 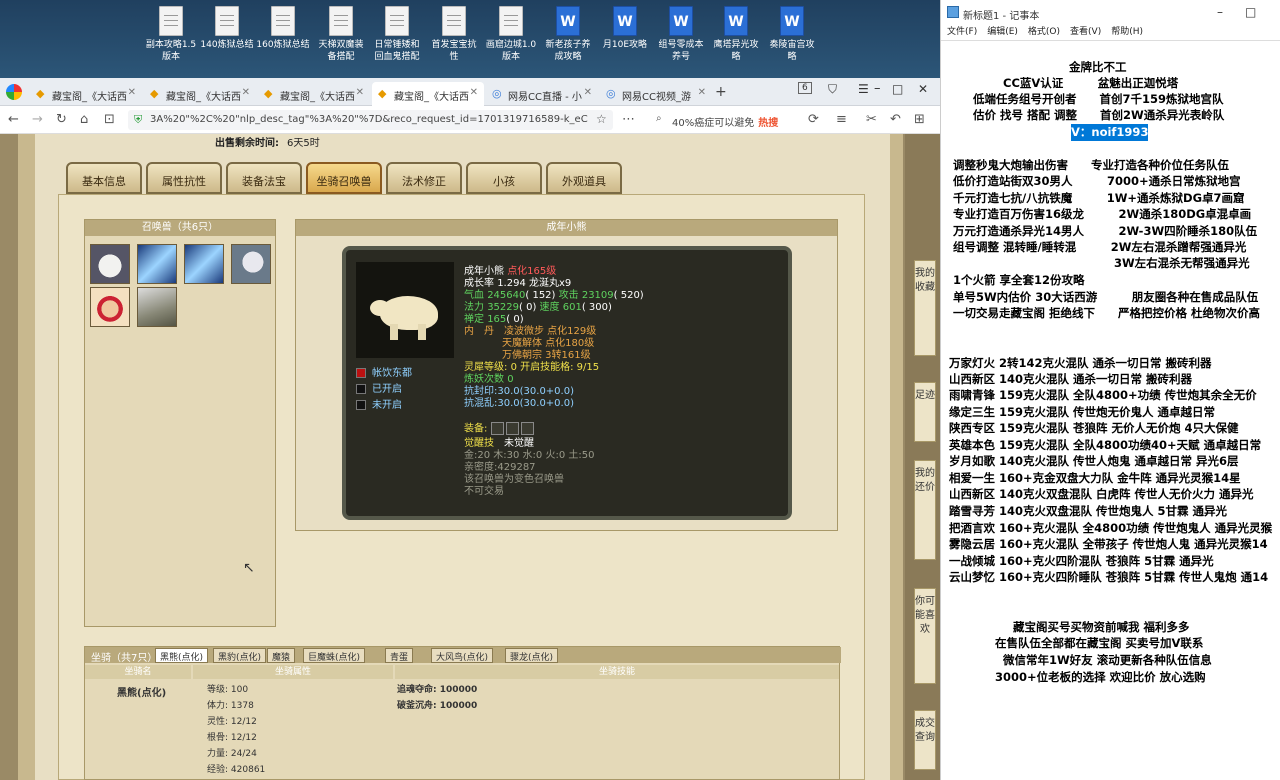 I want to click on notepad-menu-2: 格式(O), so click(x=1044, y=32).